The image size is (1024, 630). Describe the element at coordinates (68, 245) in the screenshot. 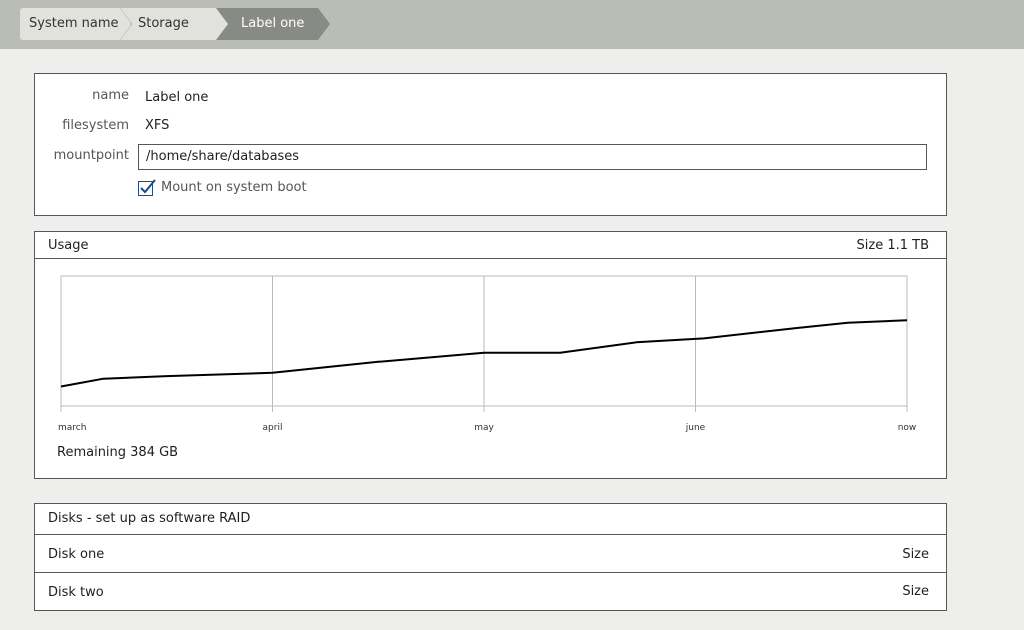

I see `usage-title: Usage` at that location.